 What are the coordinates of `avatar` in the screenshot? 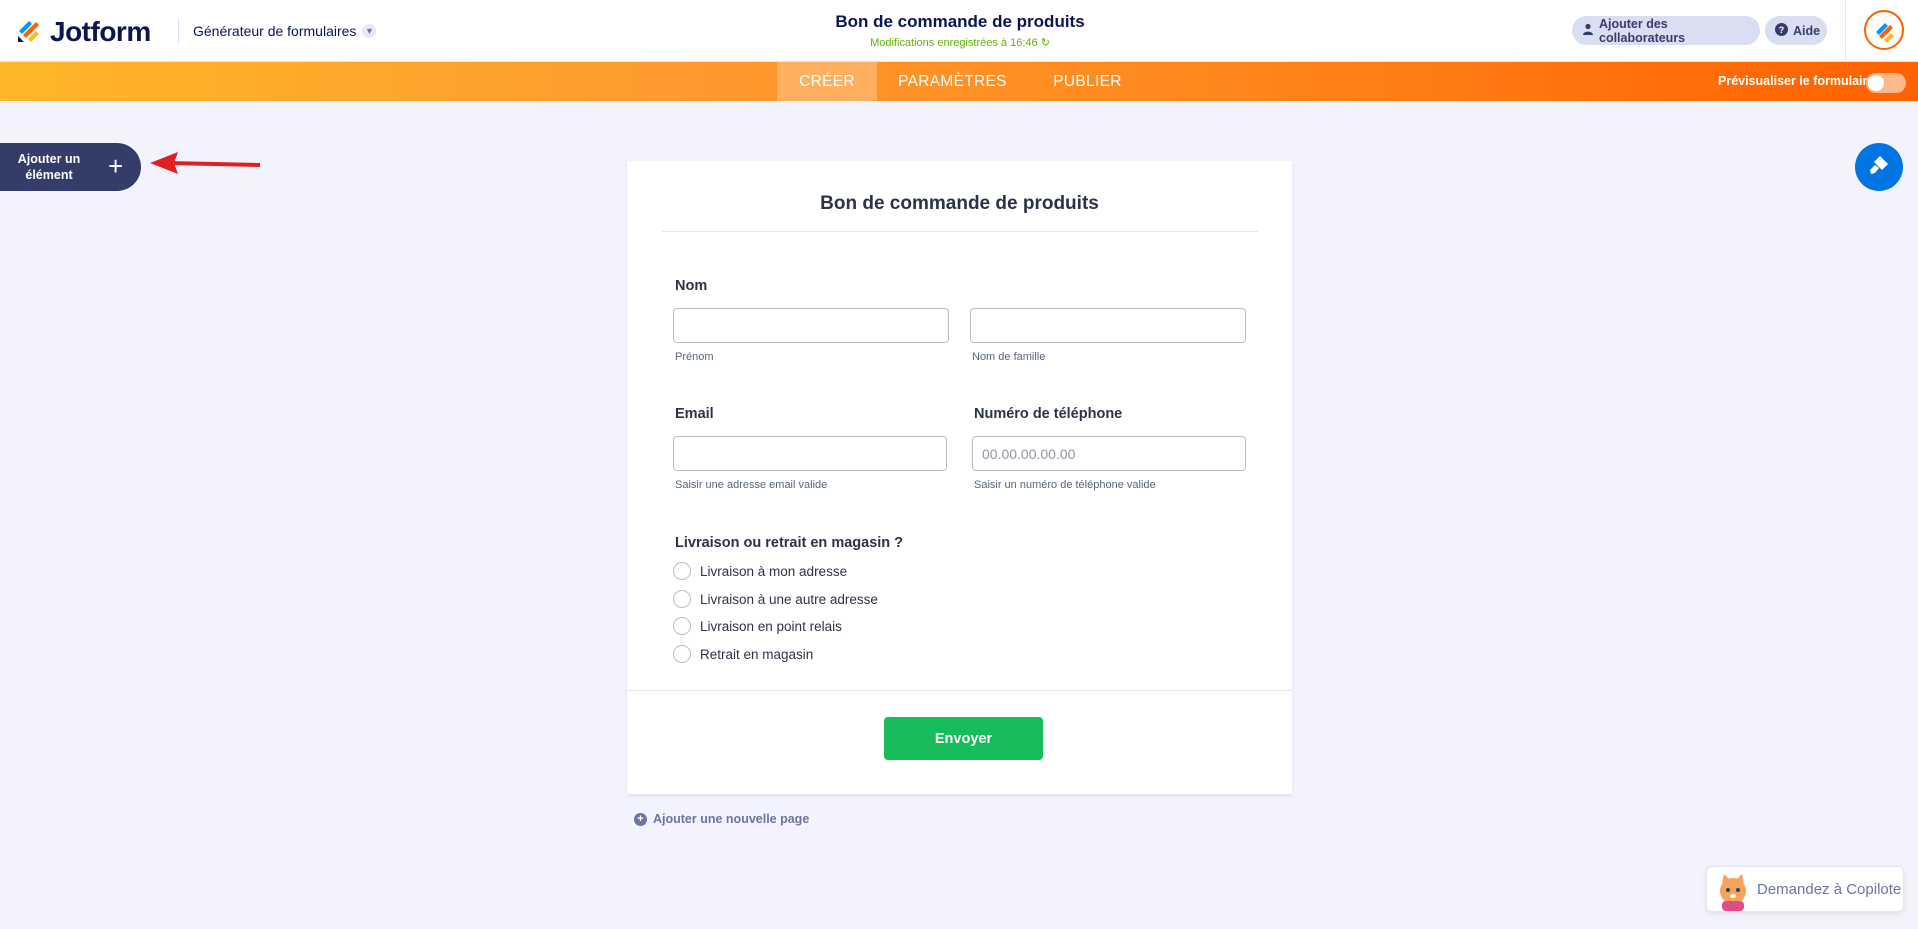 It's located at (1884, 30).